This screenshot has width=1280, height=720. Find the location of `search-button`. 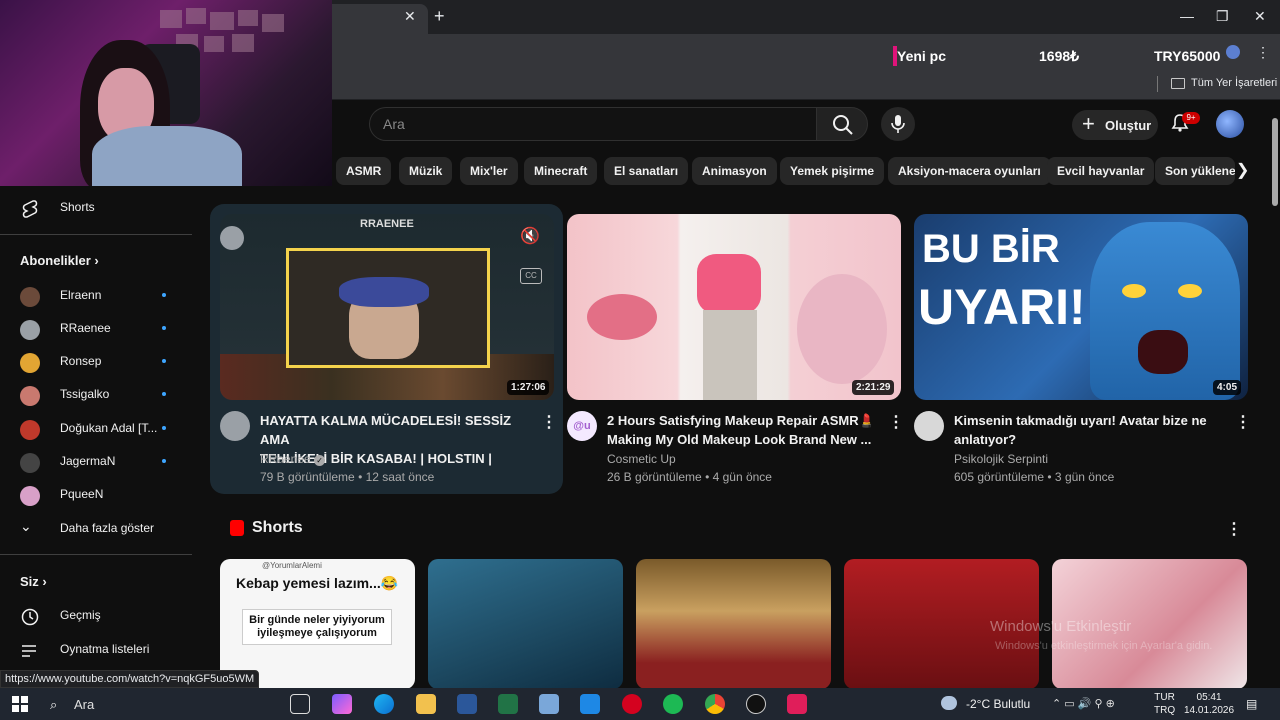

search-button is located at coordinates (842, 124).